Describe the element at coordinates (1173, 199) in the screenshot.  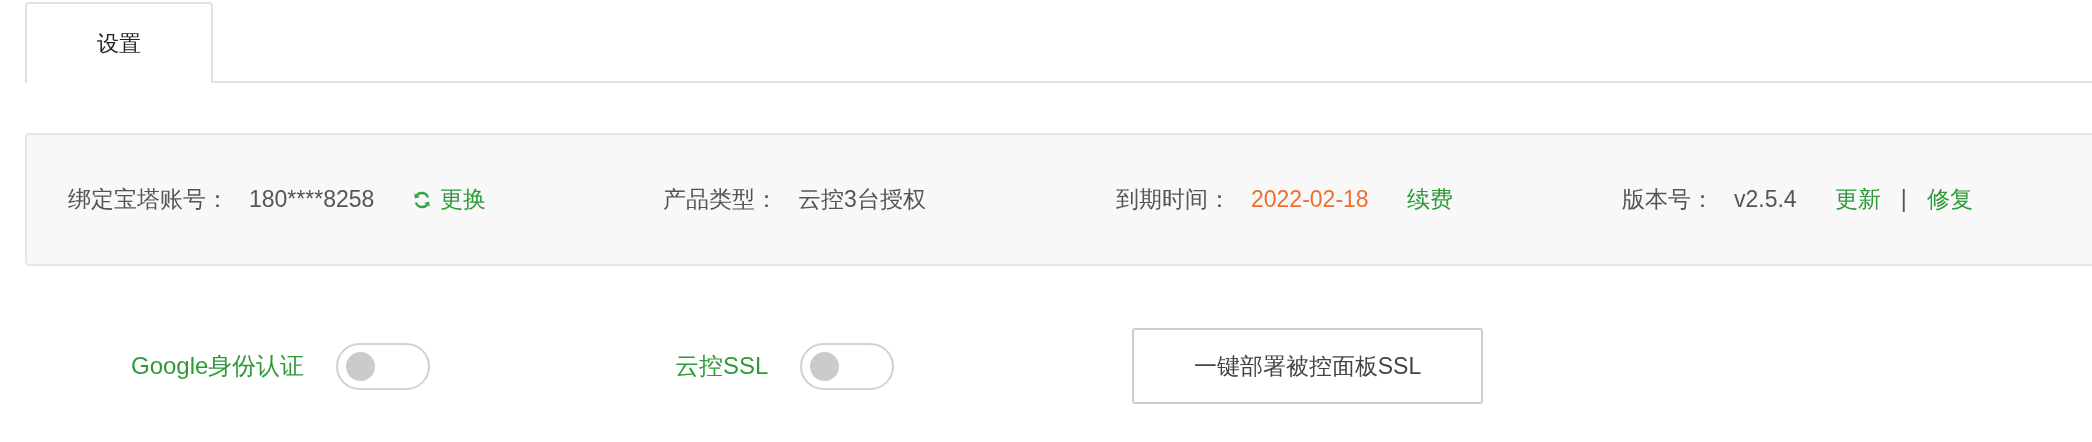
I see `info-label: 到期时间：` at that location.